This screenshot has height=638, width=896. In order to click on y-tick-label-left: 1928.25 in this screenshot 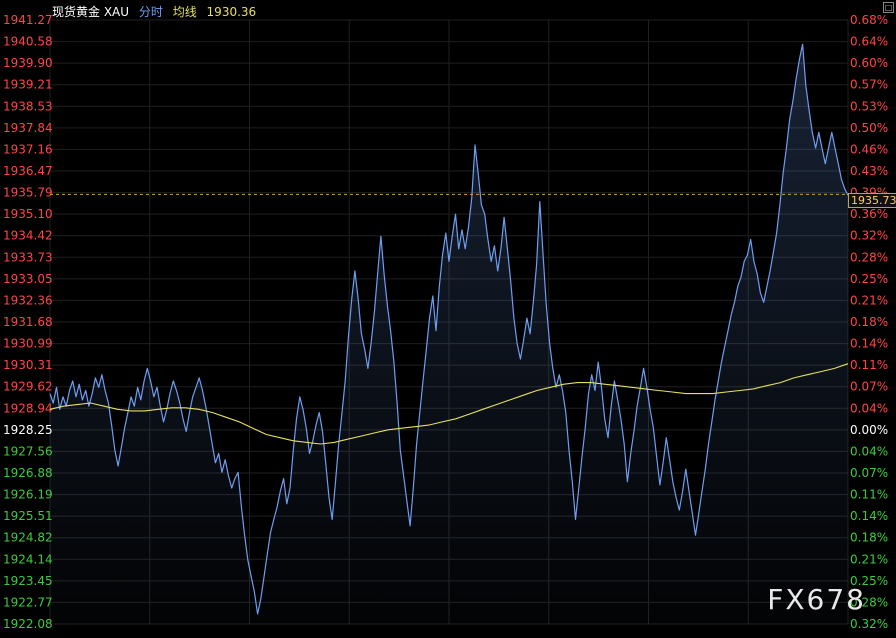, I will do `click(28, 430)`.